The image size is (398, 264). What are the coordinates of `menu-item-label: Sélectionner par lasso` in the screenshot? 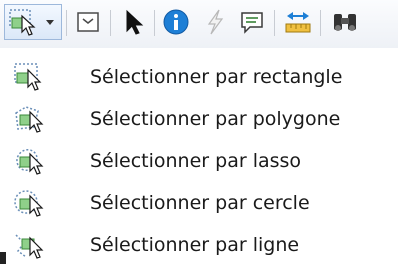 It's located at (196, 161).